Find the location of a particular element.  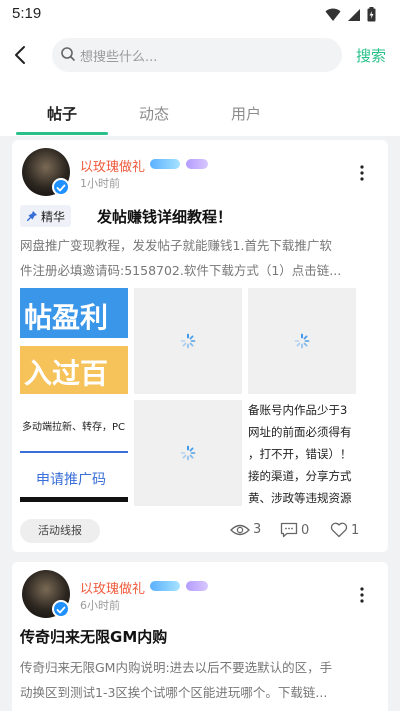

search-icon is located at coordinates (68, 54).